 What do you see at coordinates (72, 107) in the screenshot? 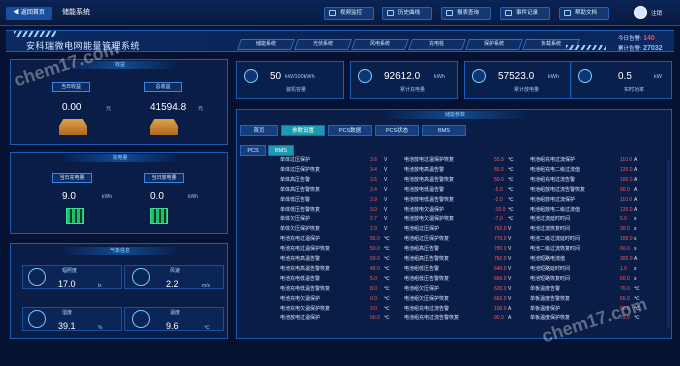
I see `income-today-value: 0.00` at bounding box center [72, 107].